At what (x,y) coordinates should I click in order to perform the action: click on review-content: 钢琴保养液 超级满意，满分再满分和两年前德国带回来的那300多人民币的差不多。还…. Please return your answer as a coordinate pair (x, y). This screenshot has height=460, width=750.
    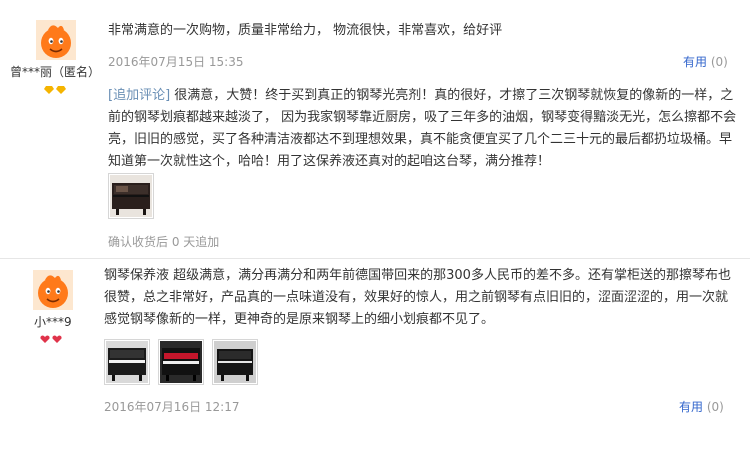
    Looking at the image, I should click on (417, 297).